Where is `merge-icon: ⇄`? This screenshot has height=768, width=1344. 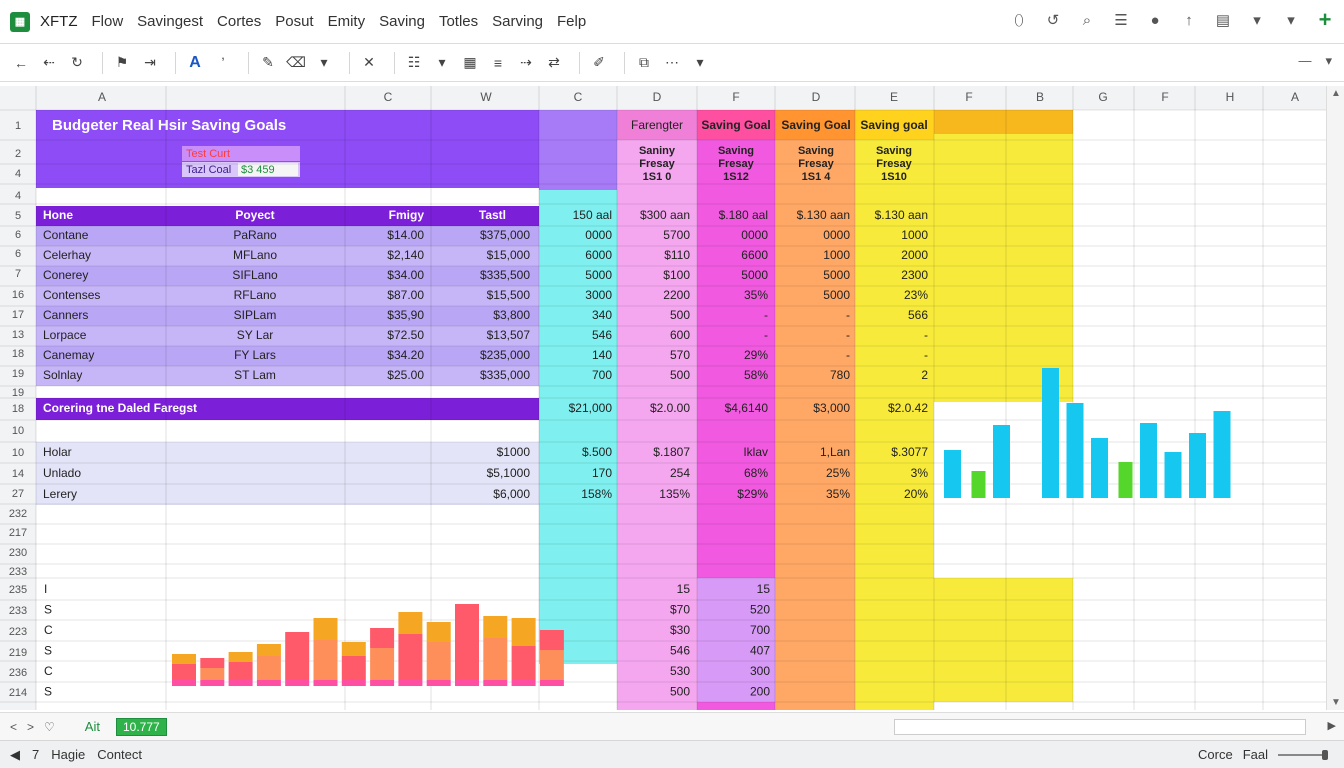
merge-icon: ⇄ is located at coordinates (554, 63).